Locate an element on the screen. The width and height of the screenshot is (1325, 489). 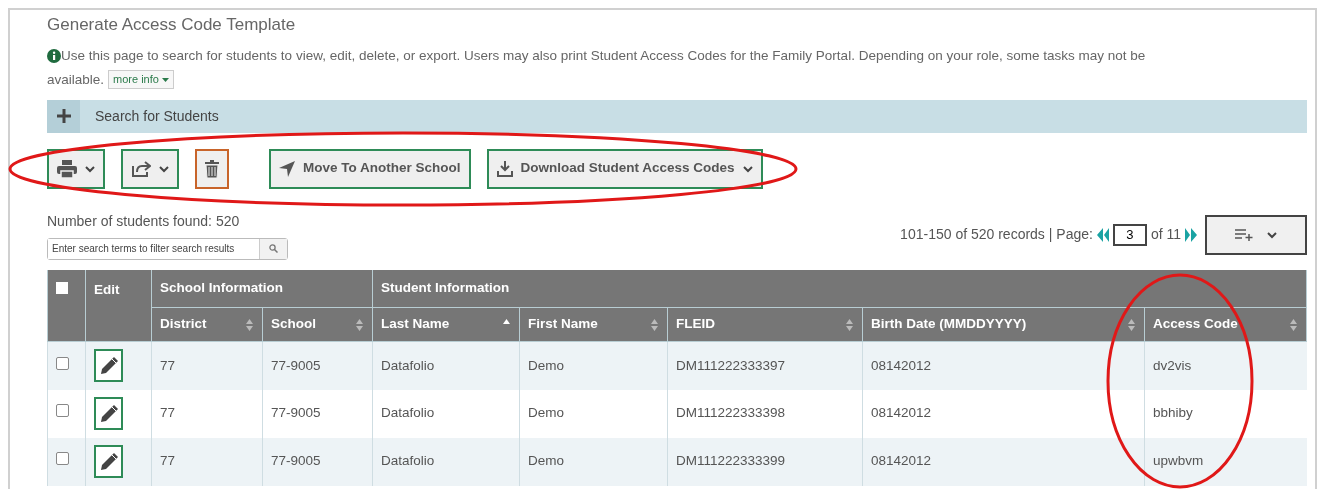
next-page-button is located at coordinates (1191, 234).